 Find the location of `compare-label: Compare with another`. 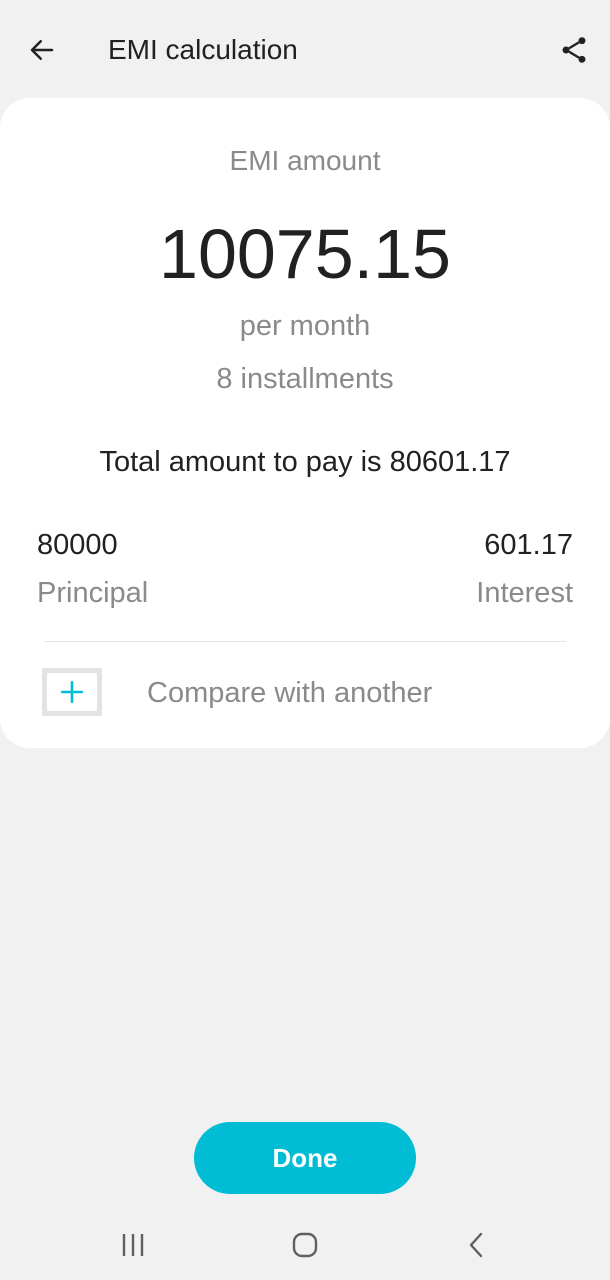

compare-label: Compare with another is located at coordinates (290, 693).